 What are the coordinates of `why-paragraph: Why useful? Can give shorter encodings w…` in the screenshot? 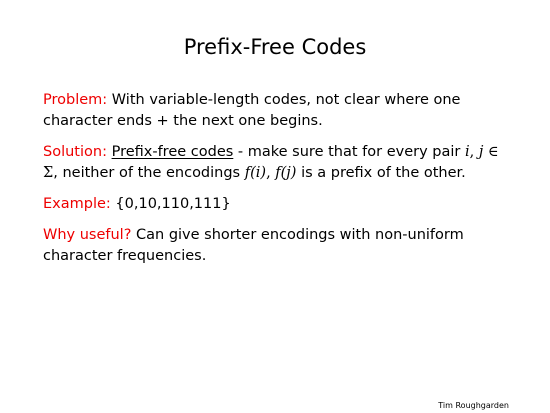 It's located at (280, 246).